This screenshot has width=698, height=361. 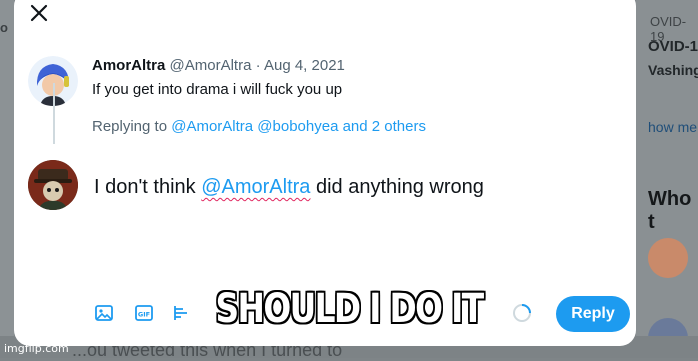 I want to click on compose-text-after: did anything wrong, so click(x=397, y=187).